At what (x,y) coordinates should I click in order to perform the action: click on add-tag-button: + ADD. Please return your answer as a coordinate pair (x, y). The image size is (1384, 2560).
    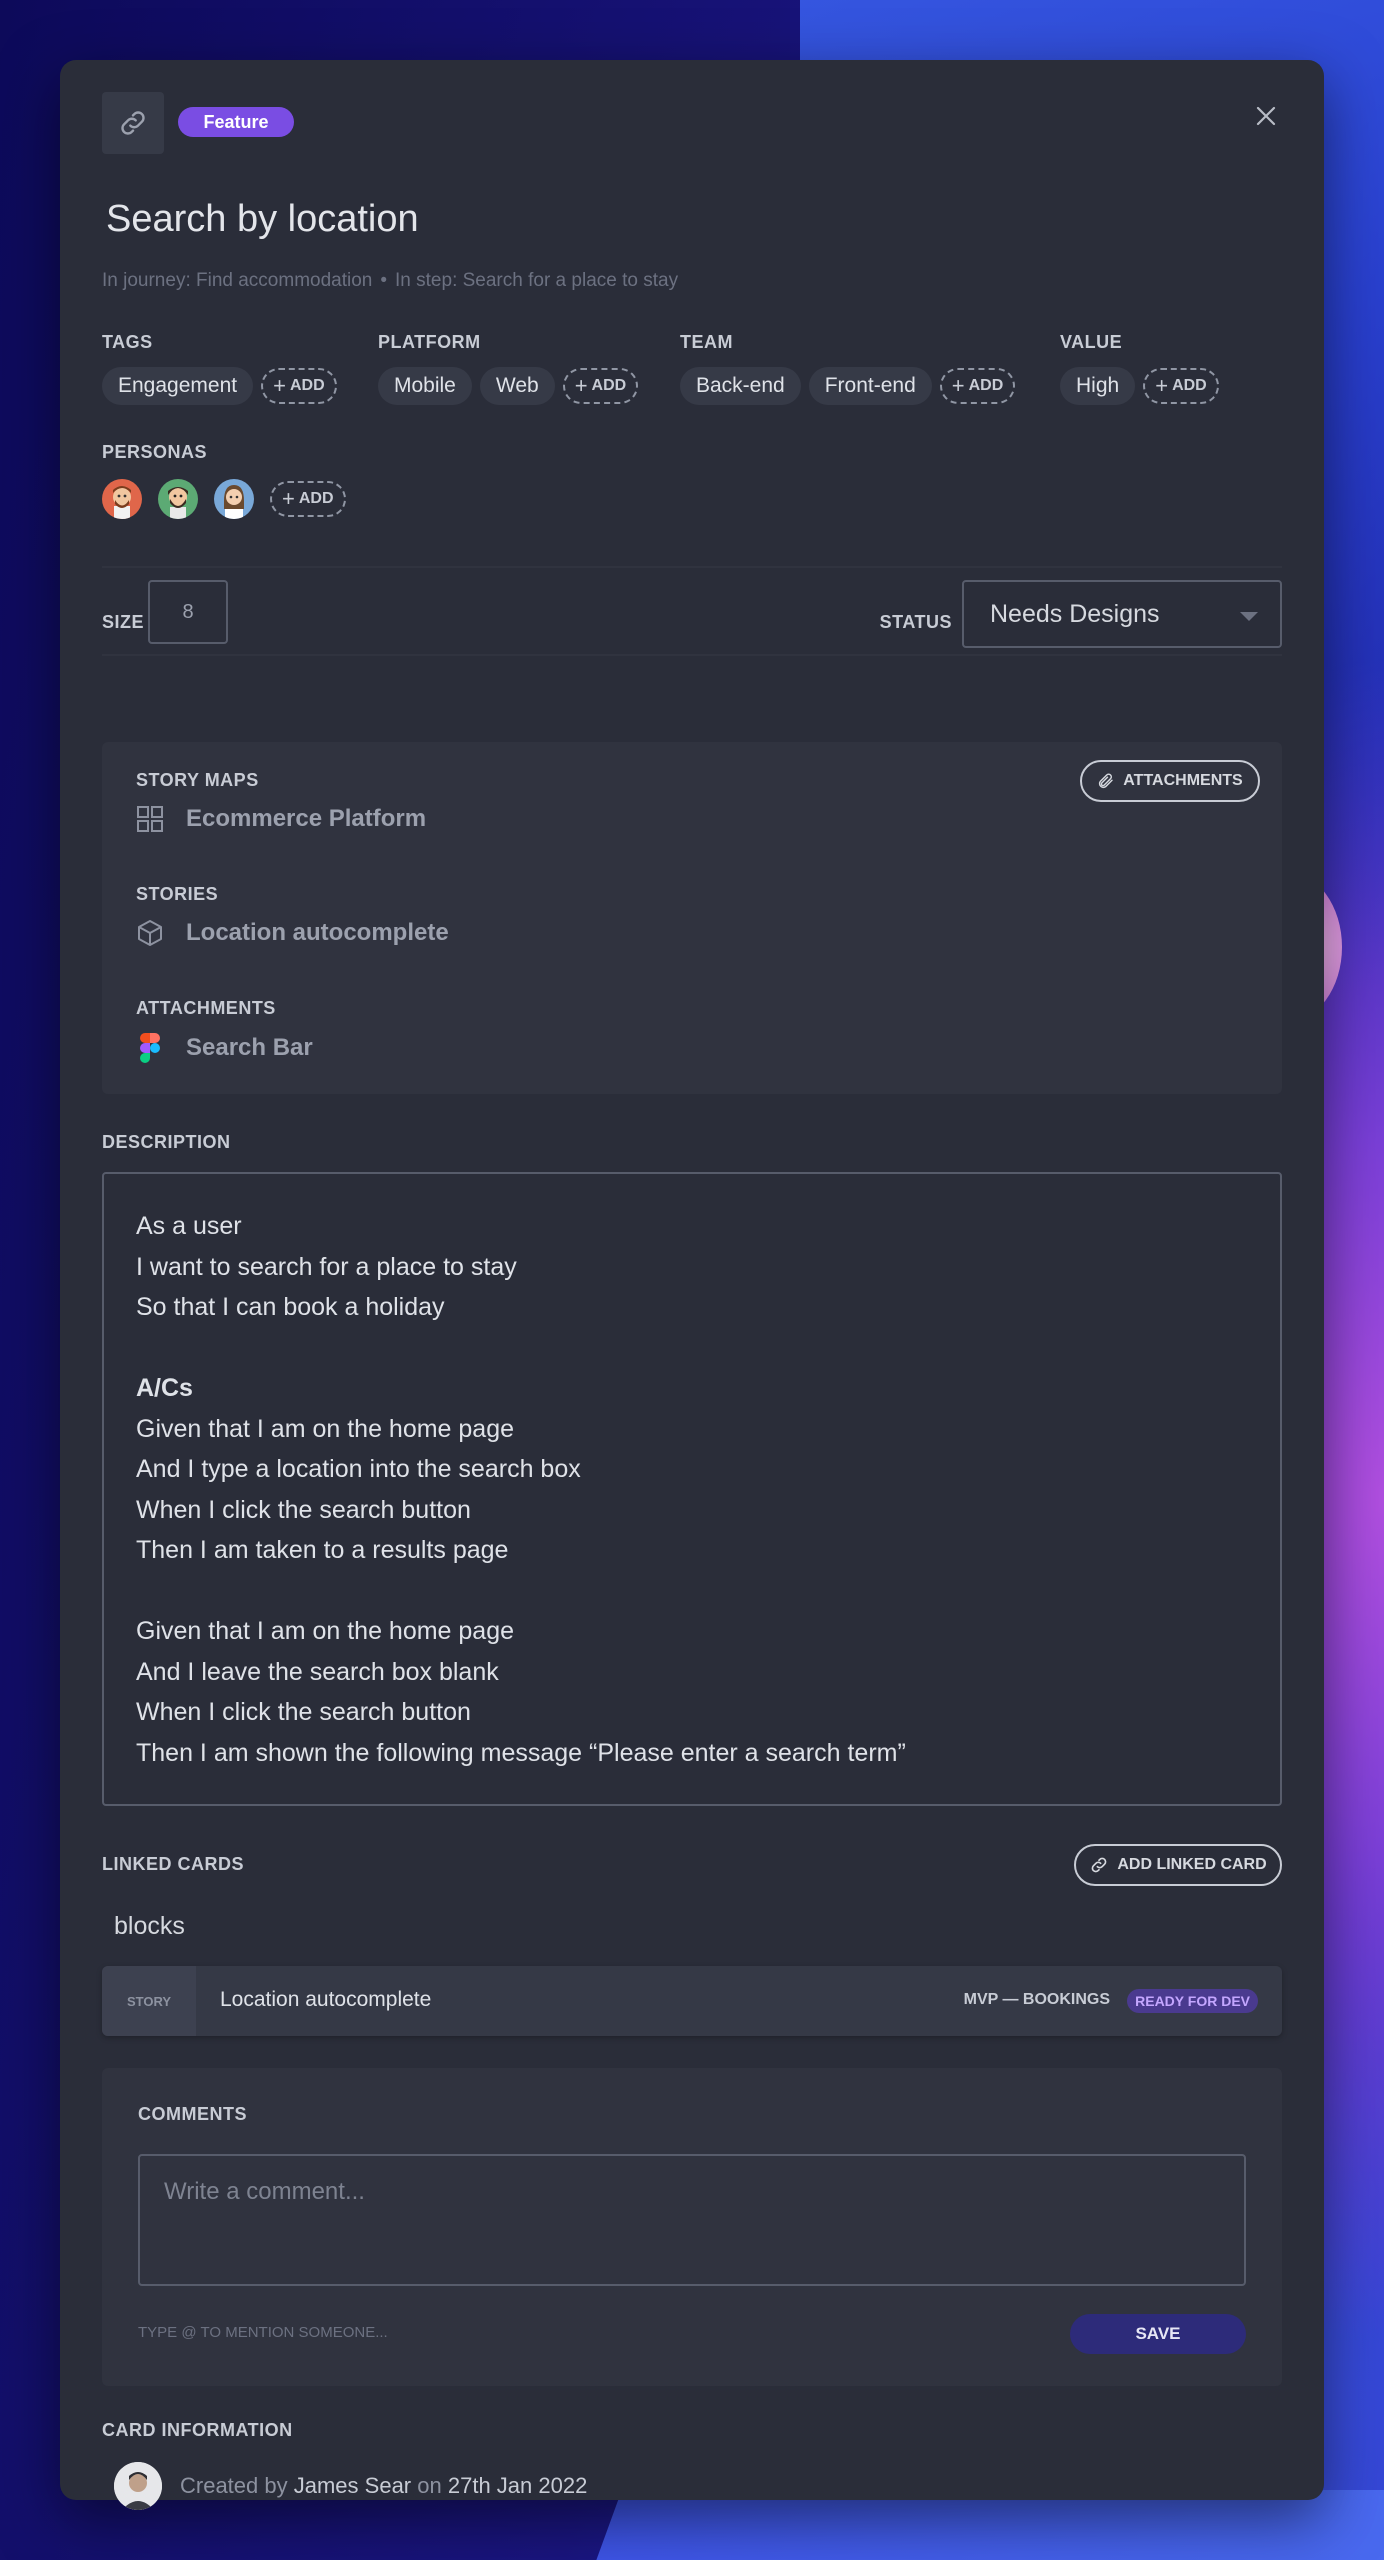
    Looking at the image, I should click on (299, 386).